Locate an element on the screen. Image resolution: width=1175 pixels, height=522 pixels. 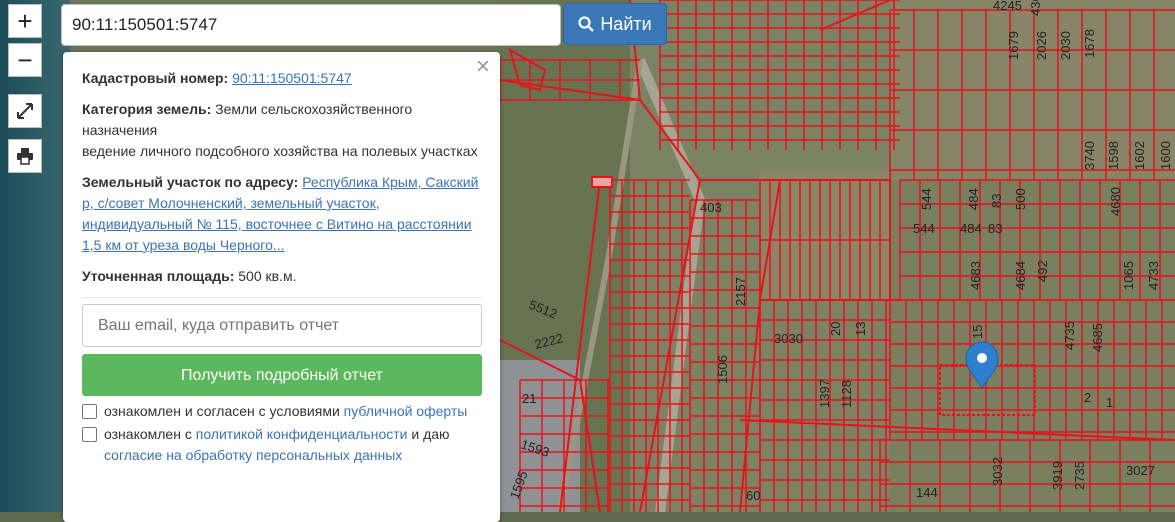
parcel-label: 3919 is located at coordinates (1057, 475).